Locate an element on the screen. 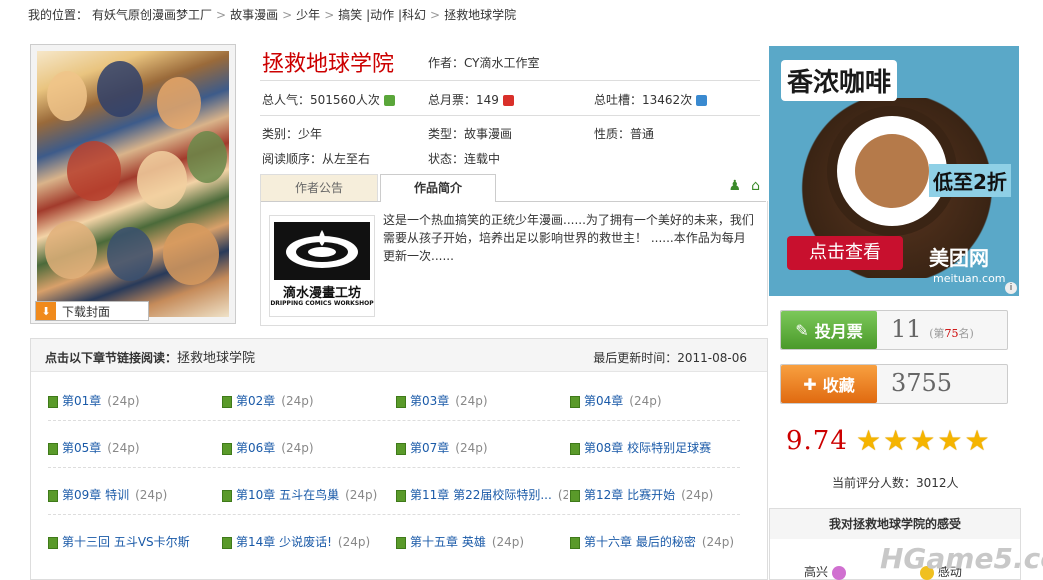 This screenshot has width=1043, height=580. author-label: 作者： is located at coordinates (446, 63).